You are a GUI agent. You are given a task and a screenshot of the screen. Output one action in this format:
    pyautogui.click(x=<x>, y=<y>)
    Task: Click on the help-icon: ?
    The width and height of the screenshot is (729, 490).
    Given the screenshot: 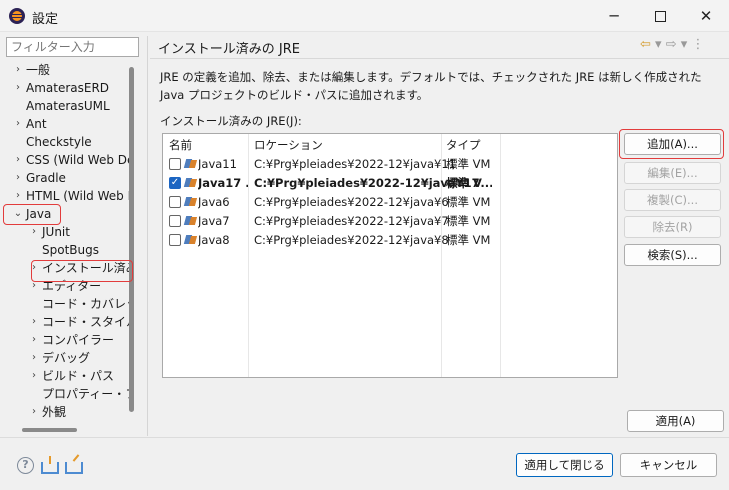 What is the action you would take?
    pyautogui.click(x=25, y=465)
    